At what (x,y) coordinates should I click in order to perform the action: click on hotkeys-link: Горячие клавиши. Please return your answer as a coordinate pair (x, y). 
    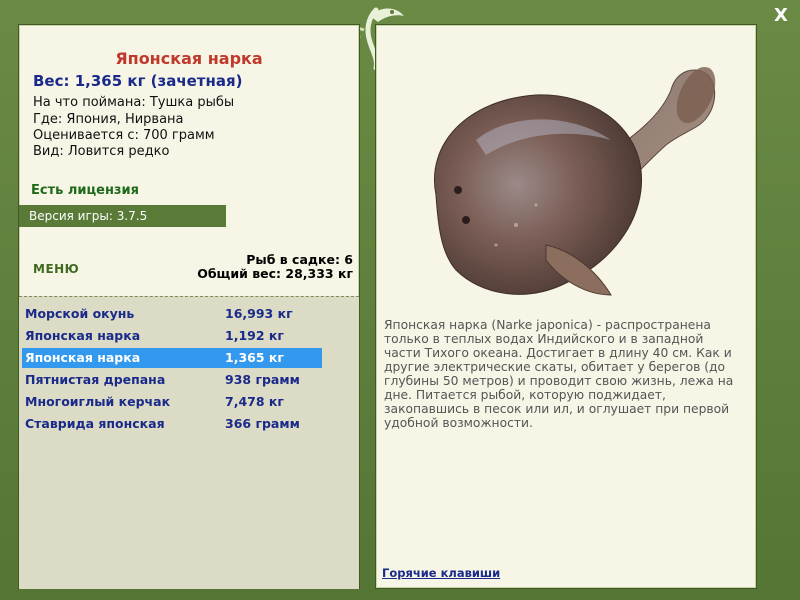
    Looking at the image, I should click on (441, 573).